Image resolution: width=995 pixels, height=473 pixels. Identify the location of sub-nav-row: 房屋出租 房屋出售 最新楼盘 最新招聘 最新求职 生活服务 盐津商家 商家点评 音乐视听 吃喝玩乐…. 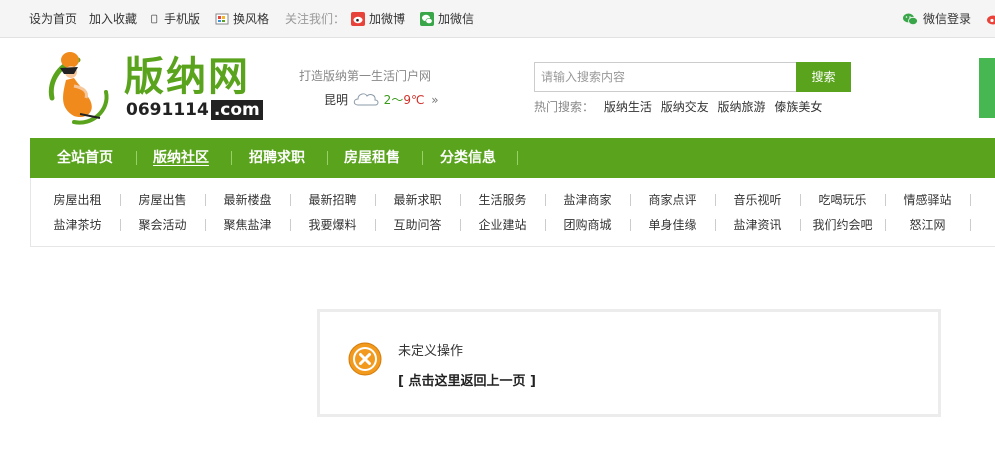
(513, 200).